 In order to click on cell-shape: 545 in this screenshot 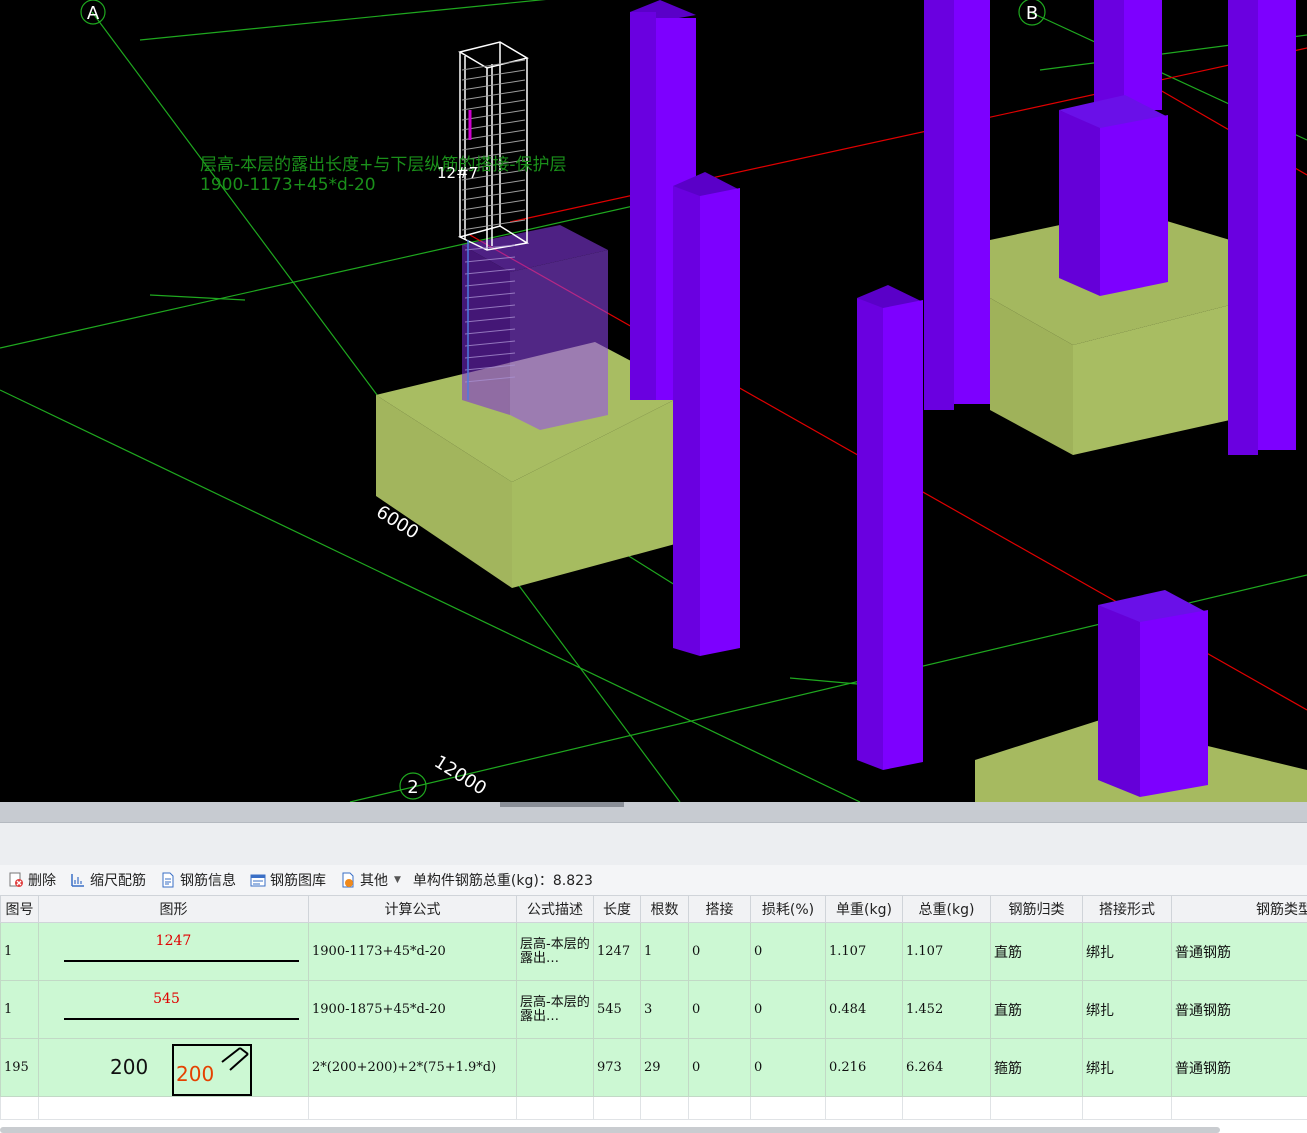, I will do `click(173, 1009)`.